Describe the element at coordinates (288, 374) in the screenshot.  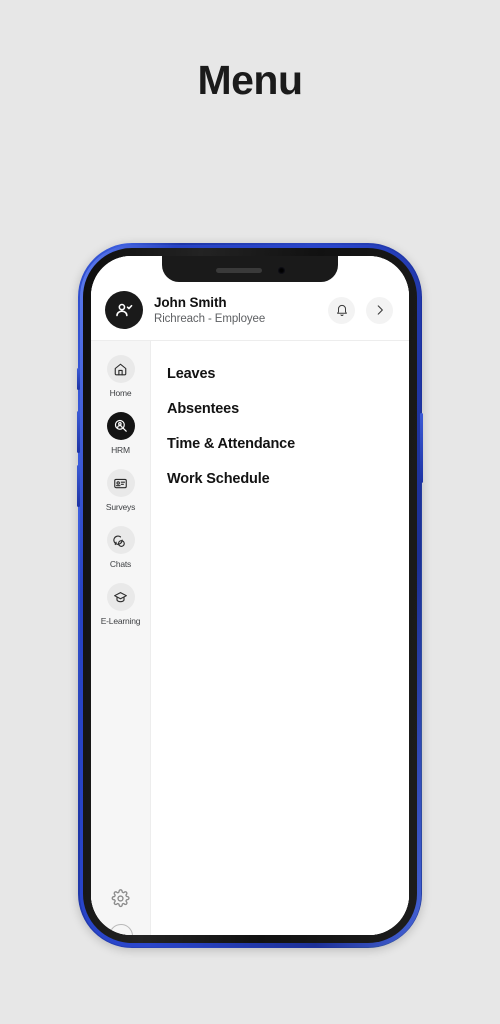
I see `menu-item-leaves: Leaves` at that location.